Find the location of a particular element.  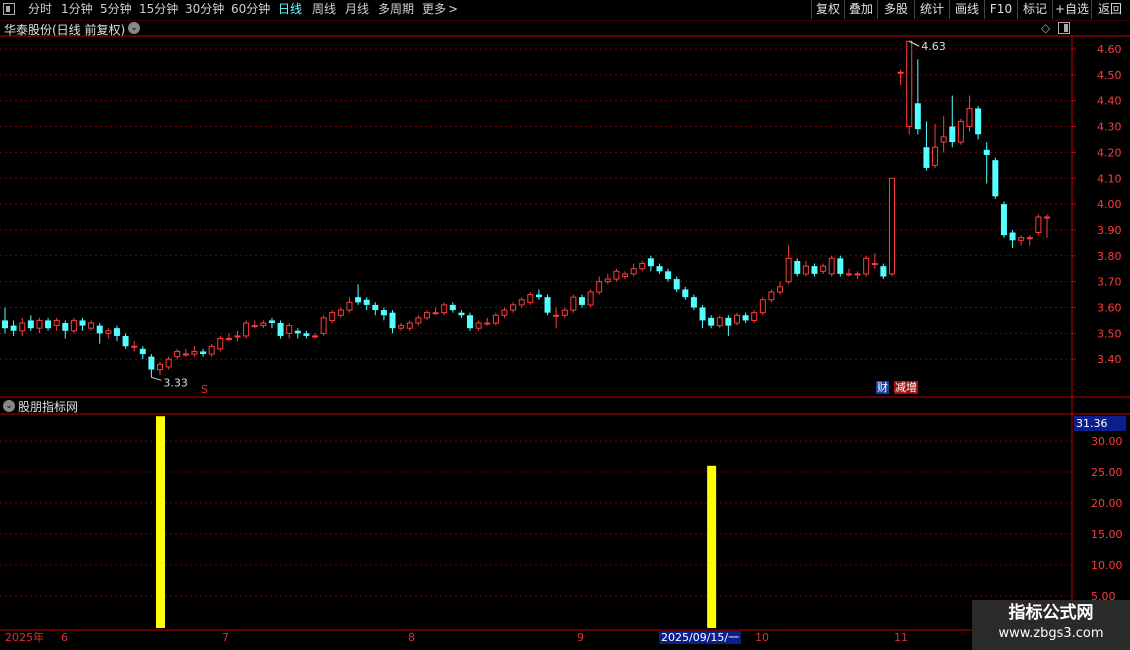

indicator-tick-label: 15.00 is located at coordinates (1107, 534).